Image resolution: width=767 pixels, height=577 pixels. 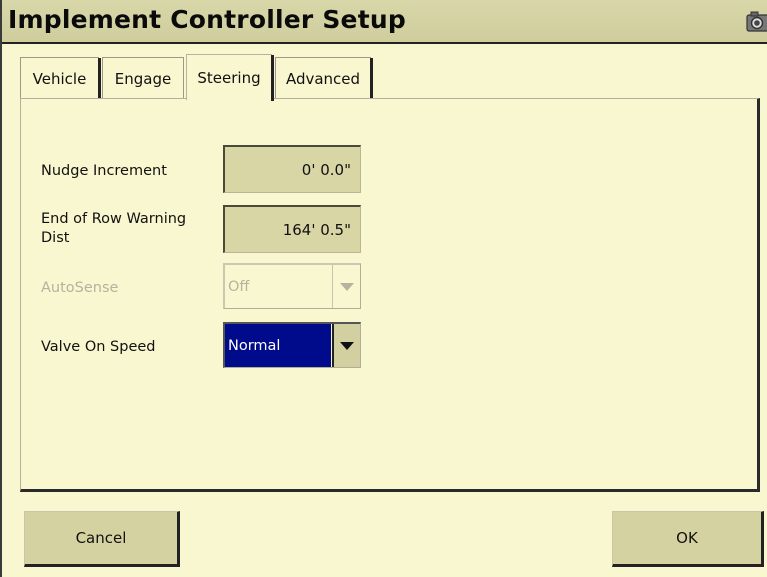 I want to click on tab-advanced-label: Advanced, so click(x=323, y=78).